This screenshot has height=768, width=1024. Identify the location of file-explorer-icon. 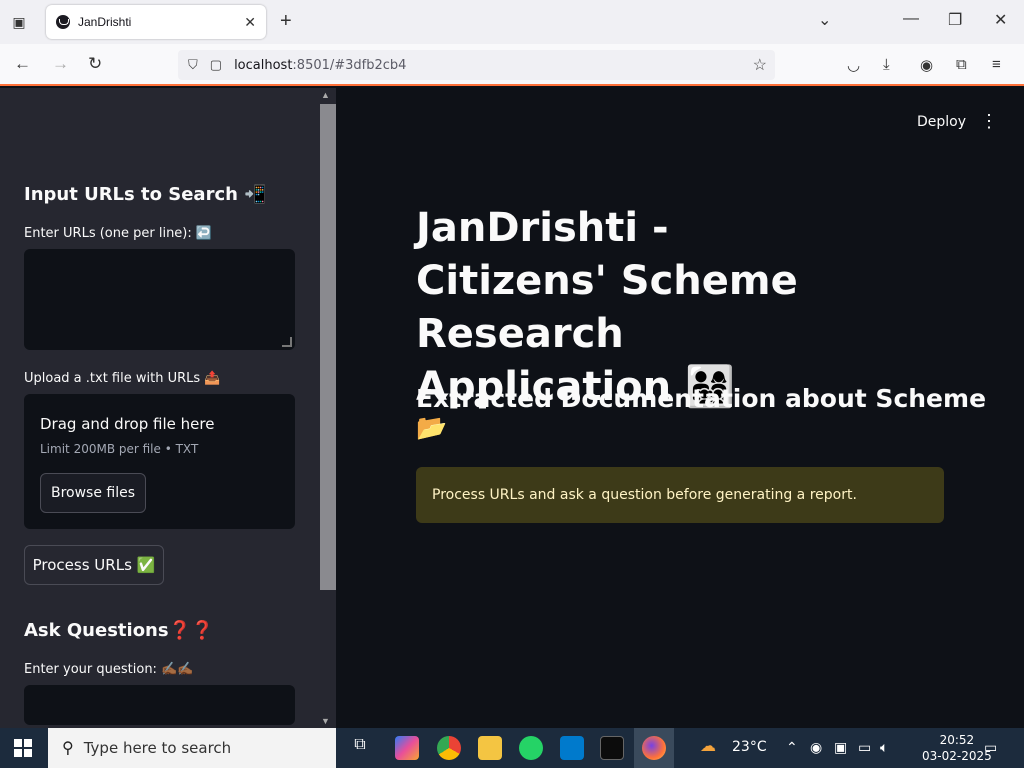
(490, 748).